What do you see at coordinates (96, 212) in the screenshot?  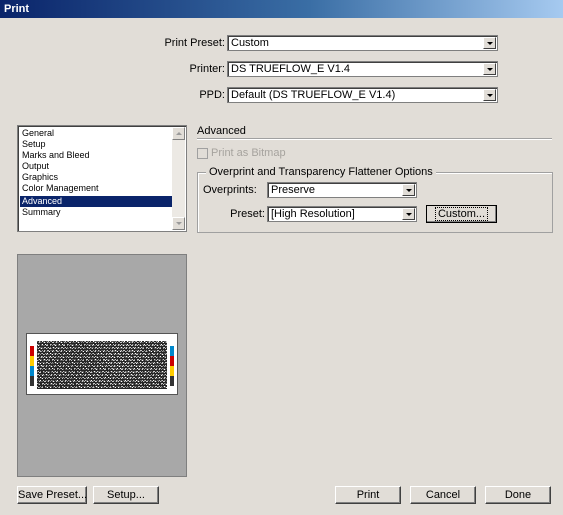 I see `list-item-summary: Summary` at bounding box center [96, 212].